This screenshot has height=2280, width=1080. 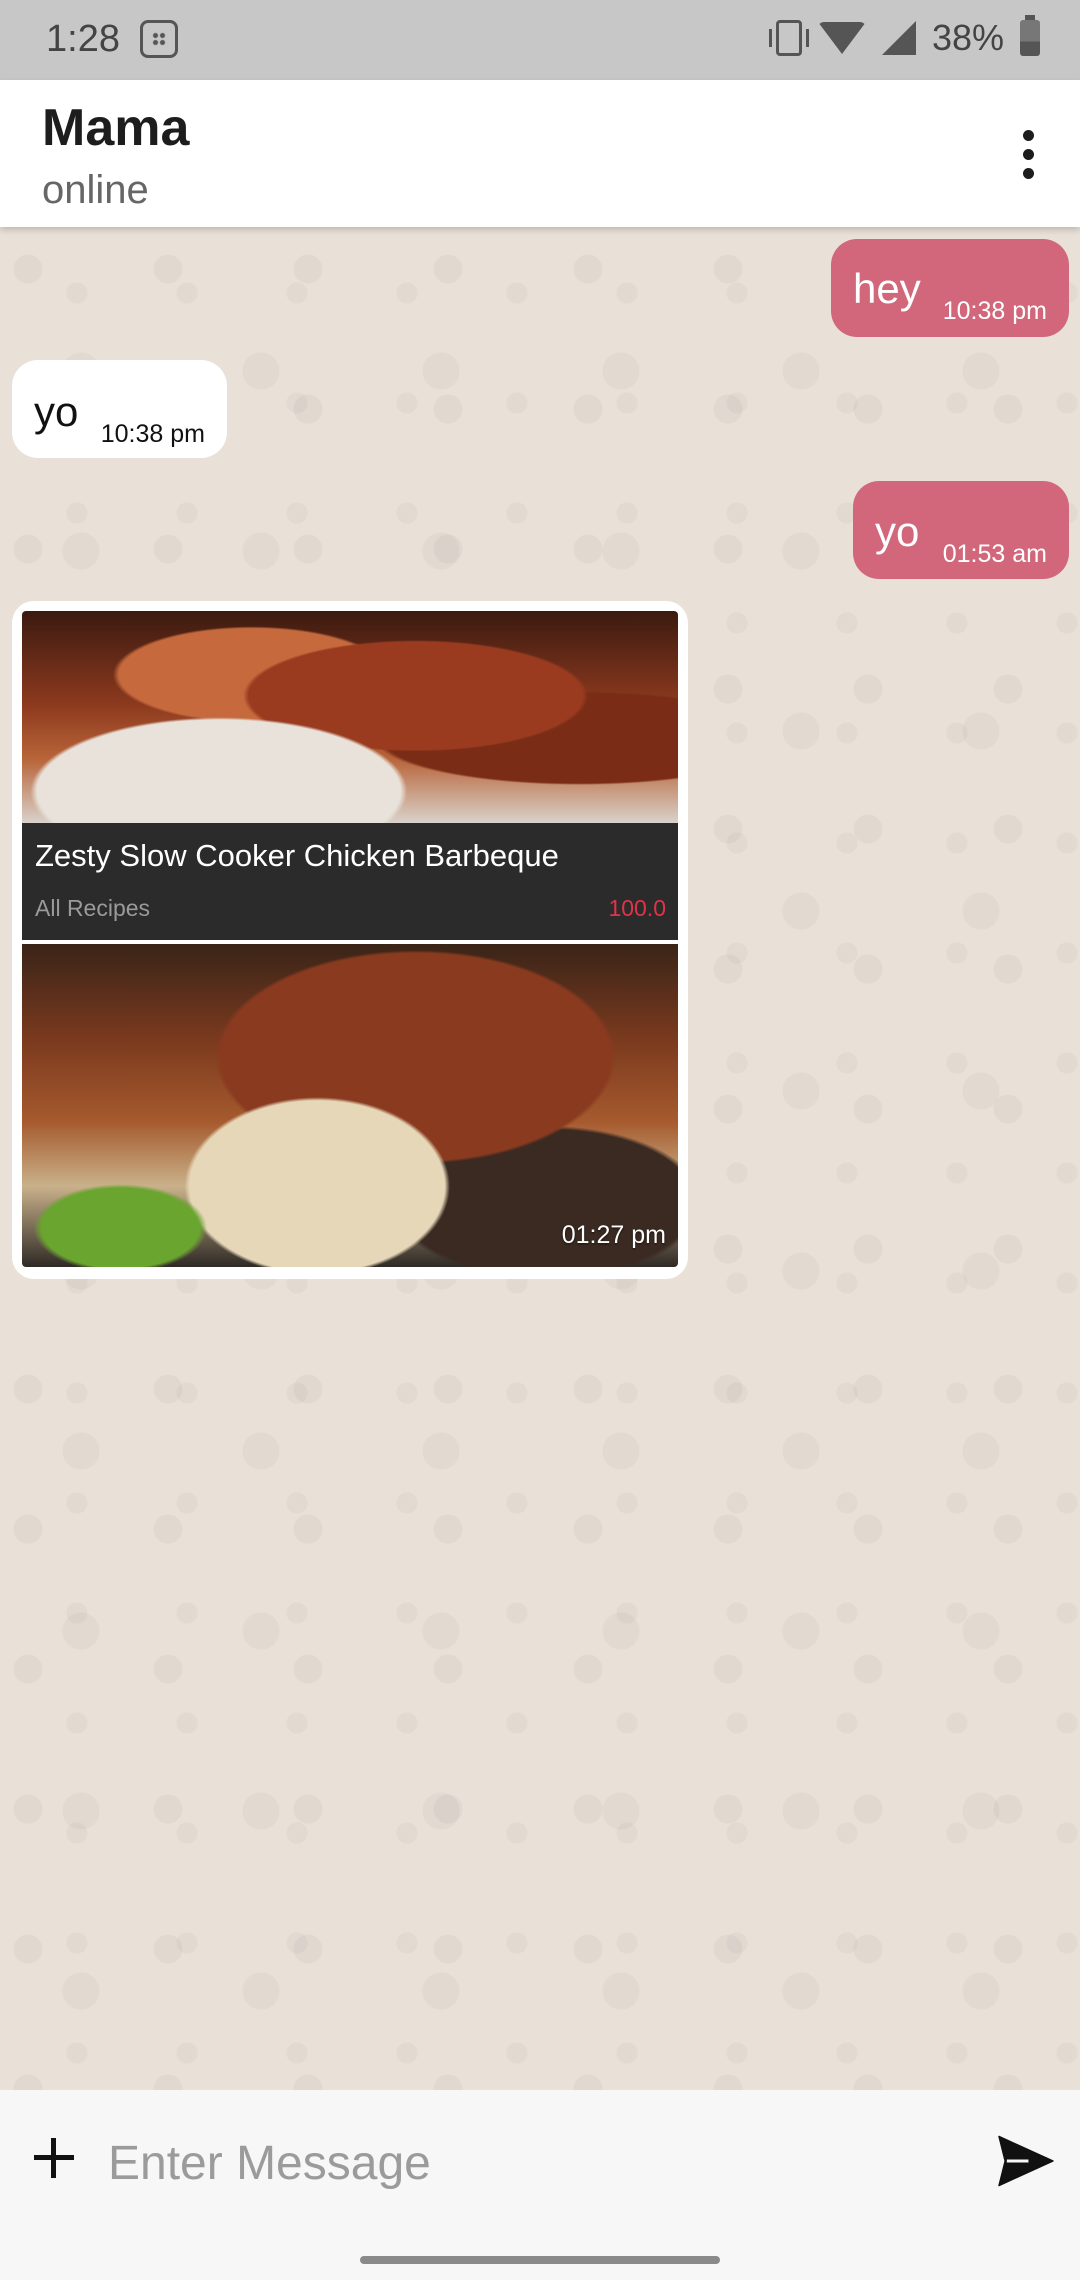 What do you see at coordinates (350, 717) in the screenshot?
I see `recipe-image` at bounding box center [350, 717].